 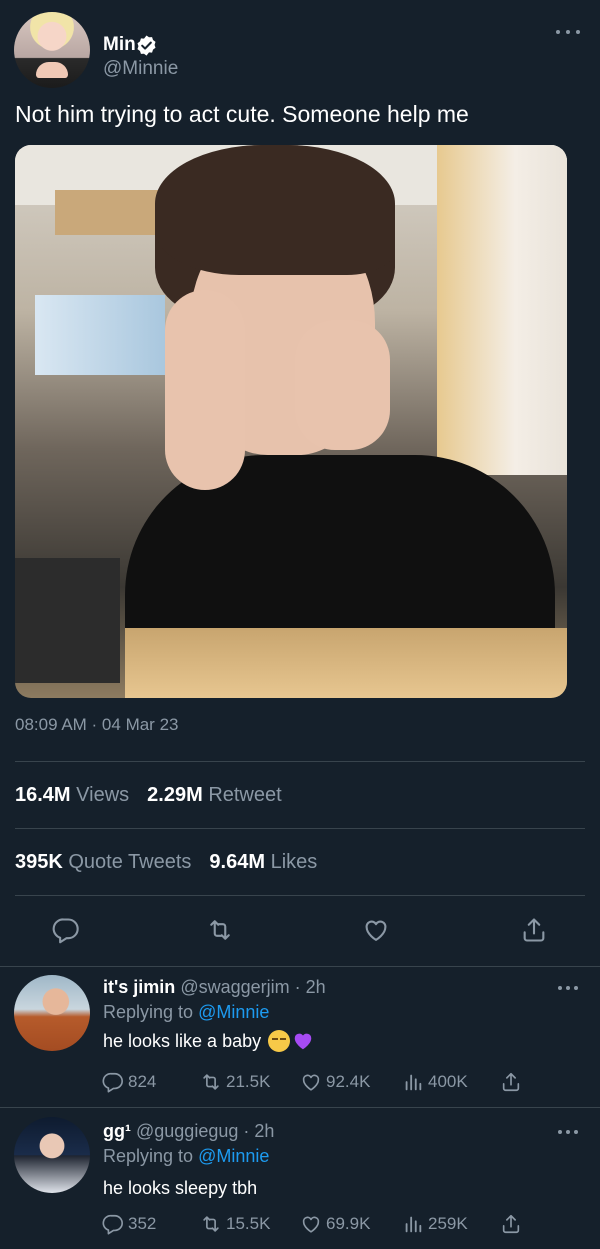 I want to click on reply-text-line: he looks sleepy tbh, so click(x=180, y=1188).